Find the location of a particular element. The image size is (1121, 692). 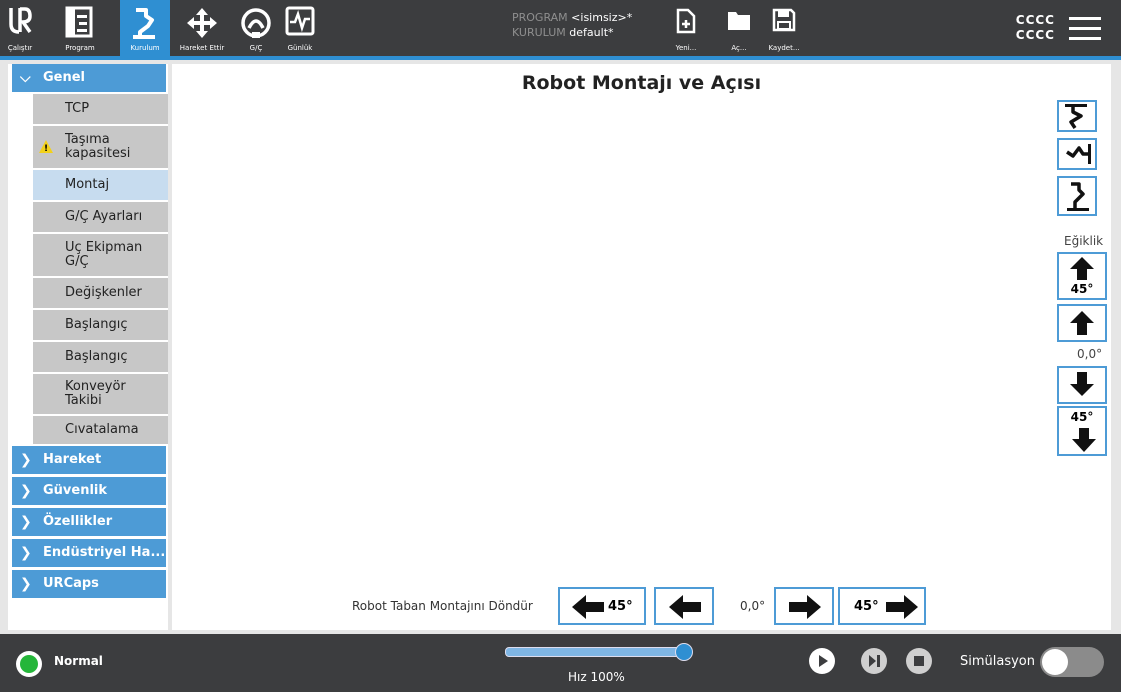

tilt-label: Eğiklik is located at coordinates (1084, 241).